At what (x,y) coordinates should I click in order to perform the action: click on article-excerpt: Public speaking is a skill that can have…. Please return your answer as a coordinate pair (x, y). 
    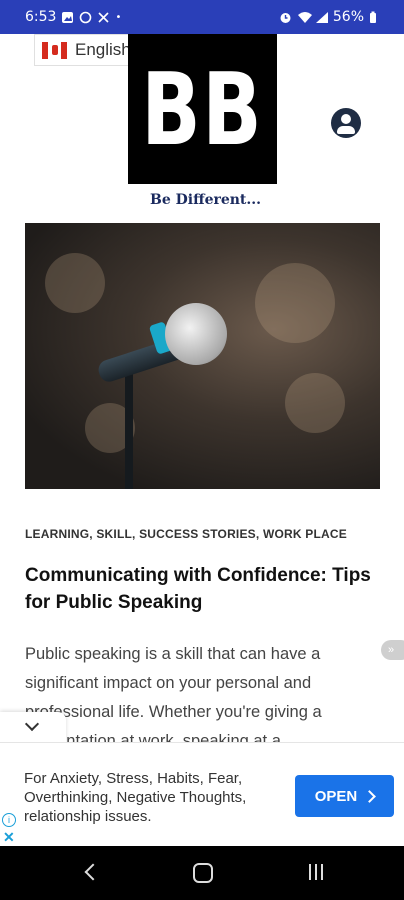
    Looking at the image, I should click on (173, 697).